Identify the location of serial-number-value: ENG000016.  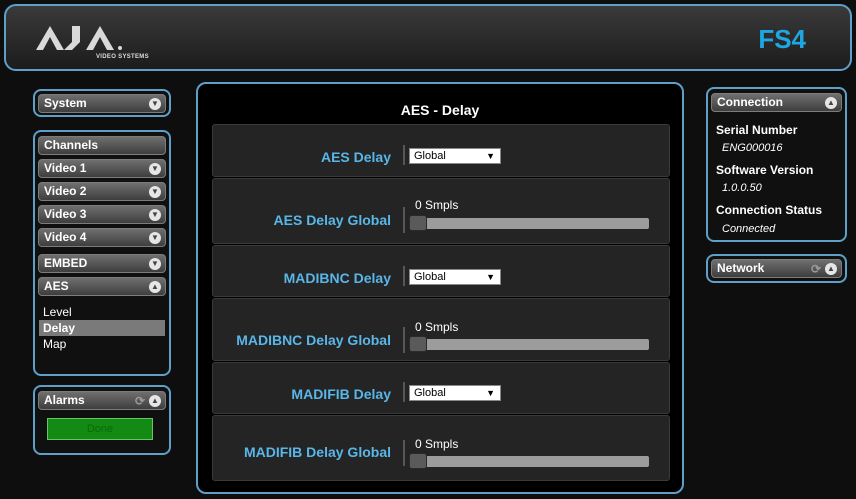
(752, 148).